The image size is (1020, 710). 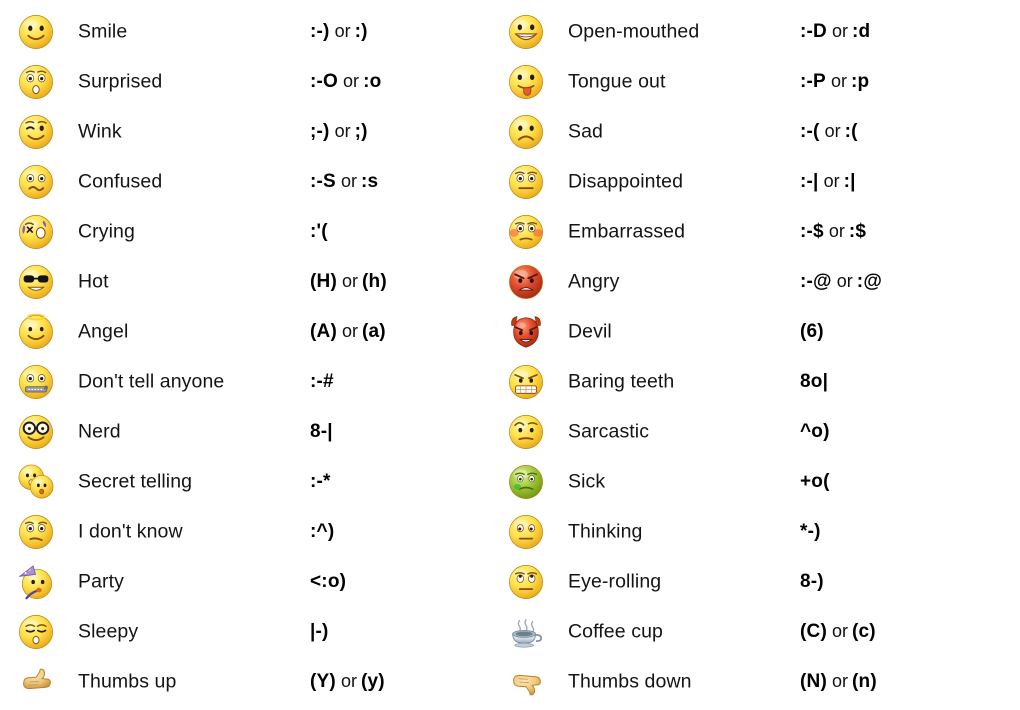 I want to click on emoticon-codes: :^), so click(x=322, y=532).